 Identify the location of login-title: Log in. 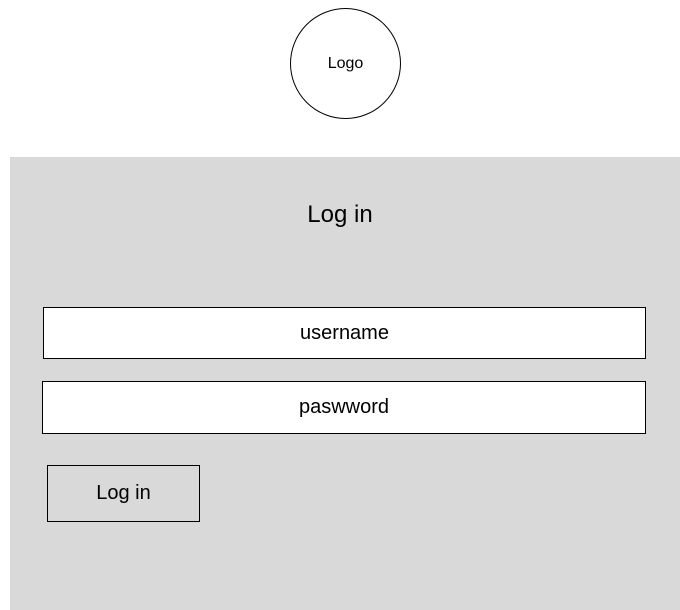
(340, 214).